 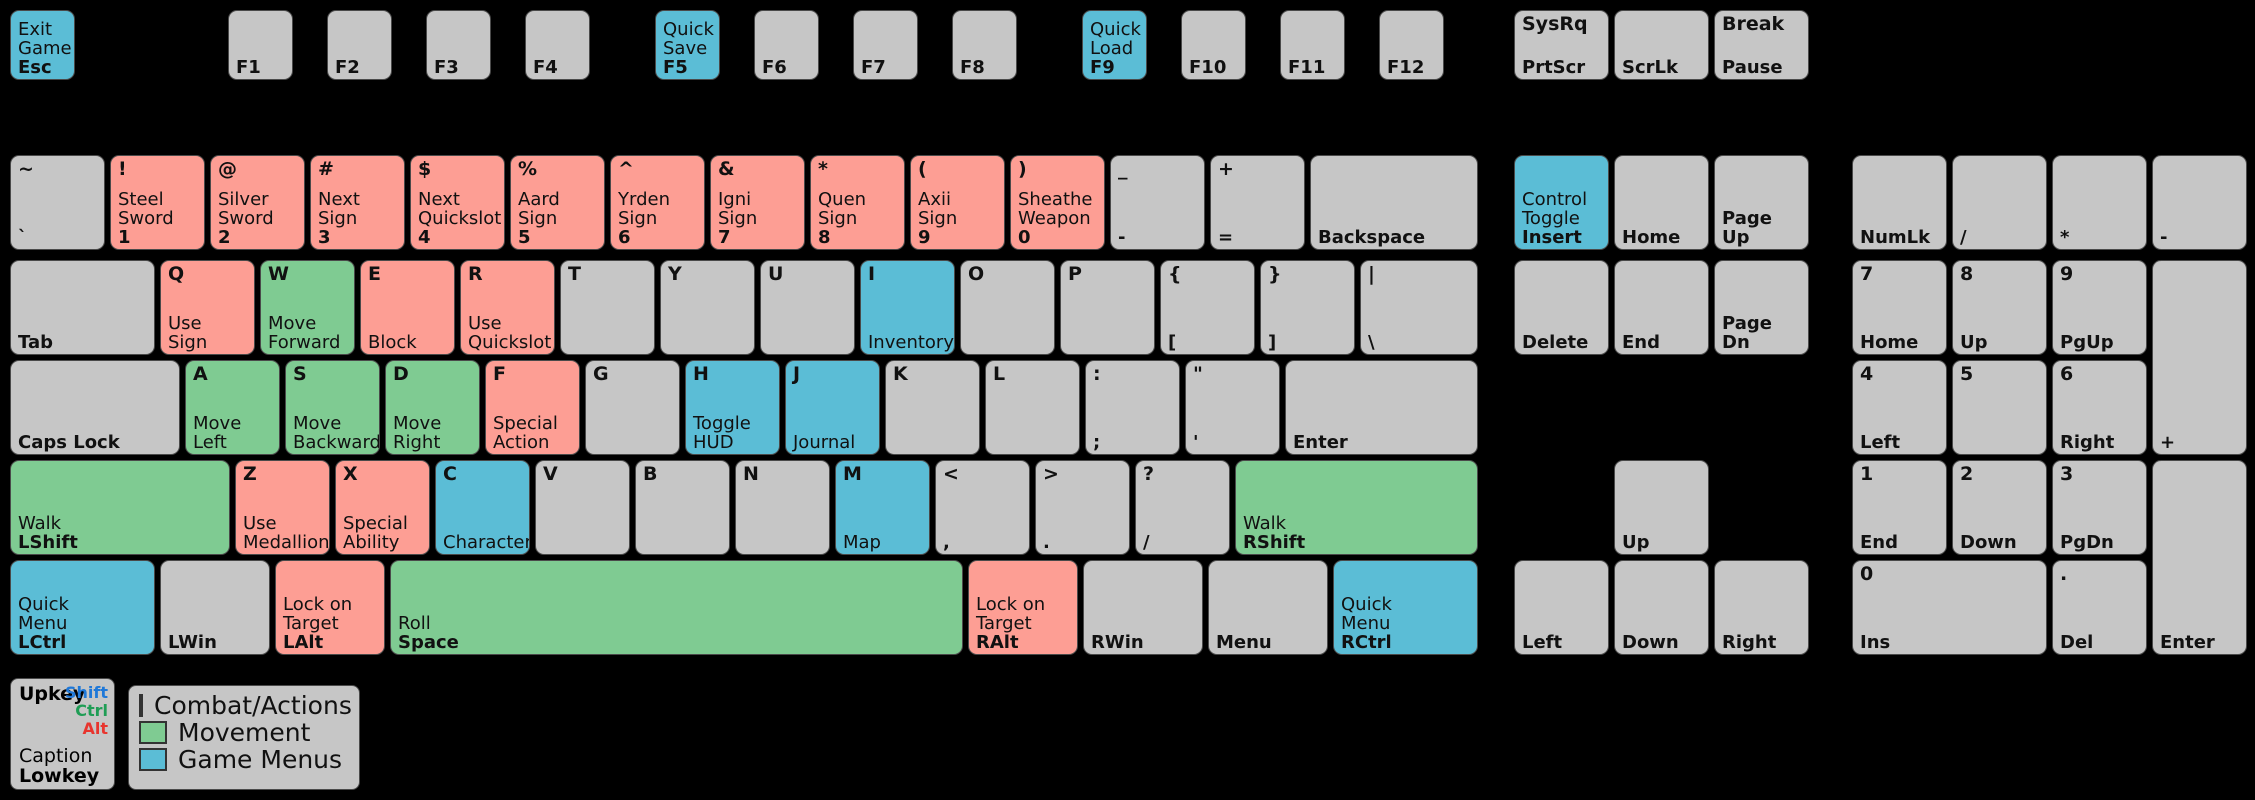 What do you see at coordinates (1661, 202) in the screenshot?
I see `key-home: Home` at bounding box center [1661, 202].